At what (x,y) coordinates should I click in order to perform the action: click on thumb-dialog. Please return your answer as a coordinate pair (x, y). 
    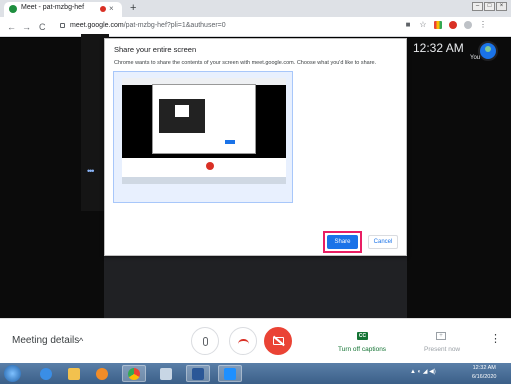
    Looking at the image, I should click on (204, 119).